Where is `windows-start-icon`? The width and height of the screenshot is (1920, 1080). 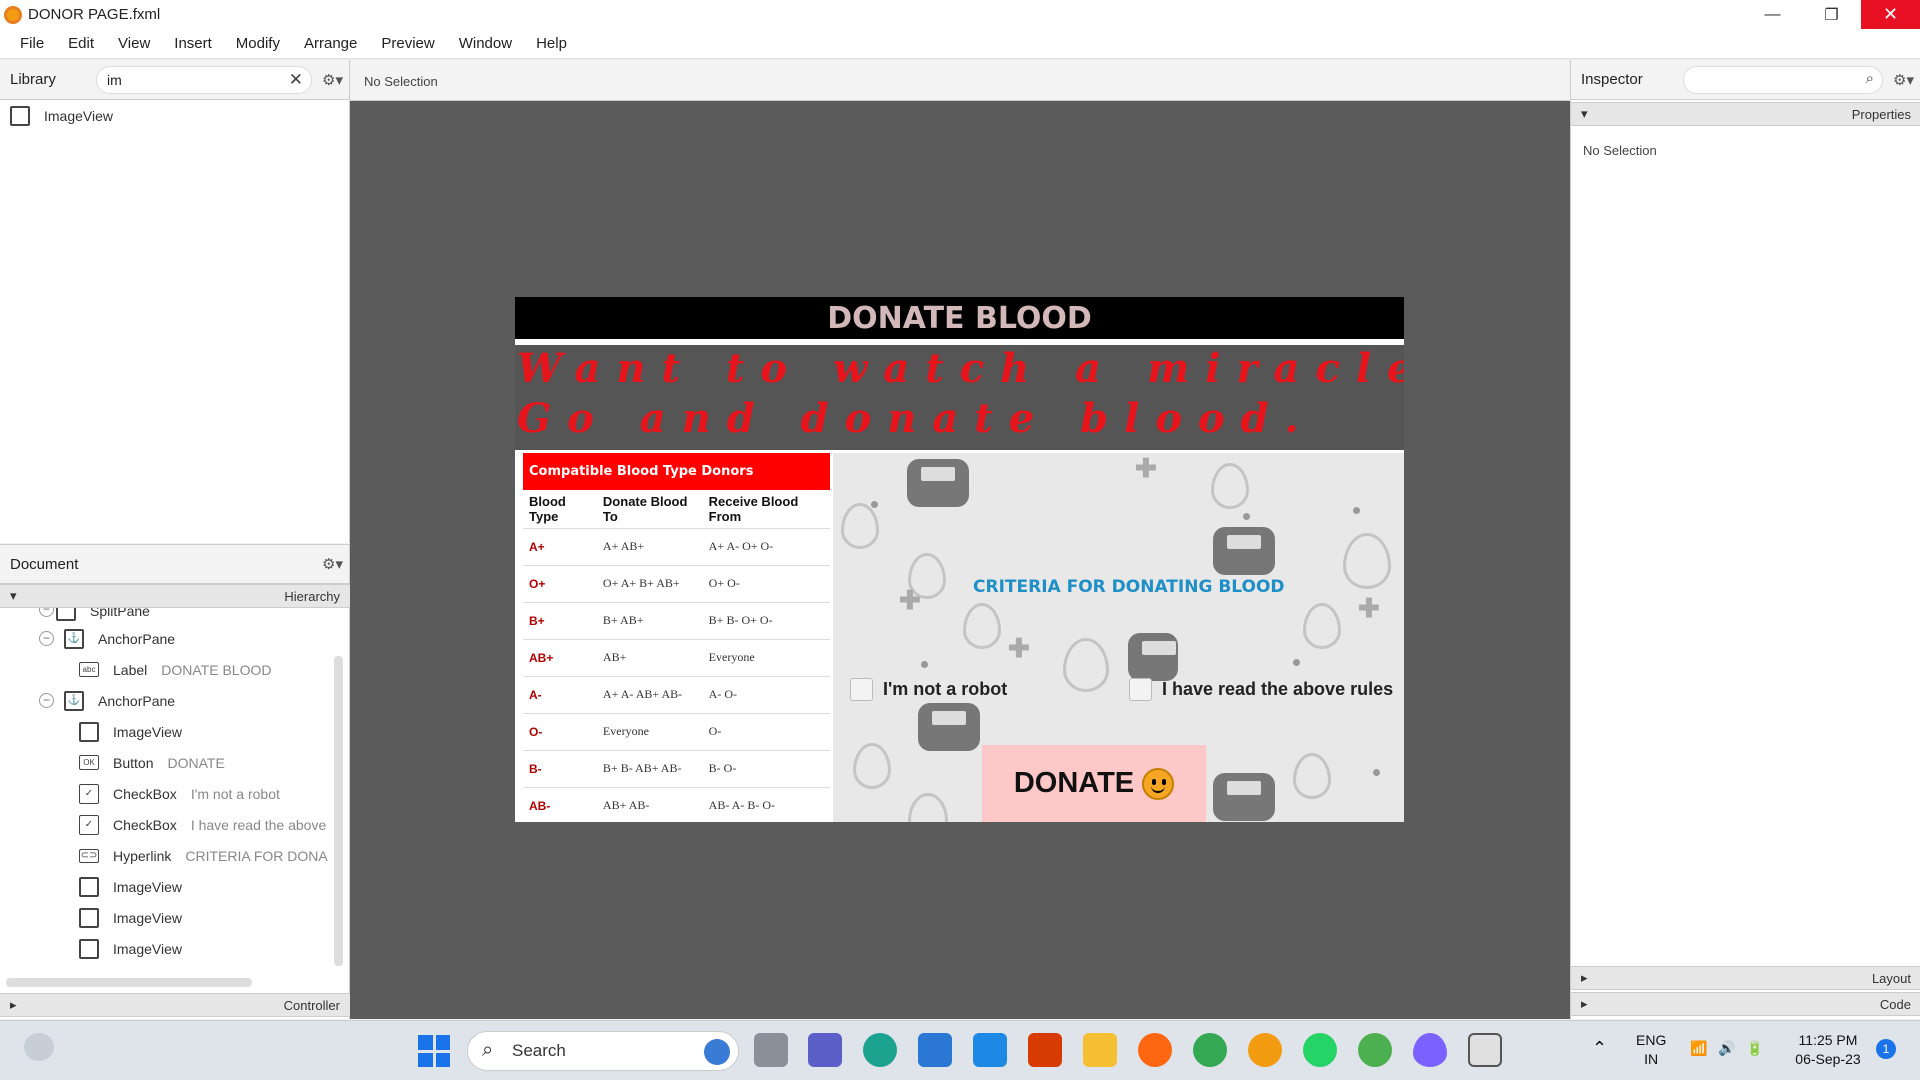
windows-start-icon is located at coordinates (434, 1051).